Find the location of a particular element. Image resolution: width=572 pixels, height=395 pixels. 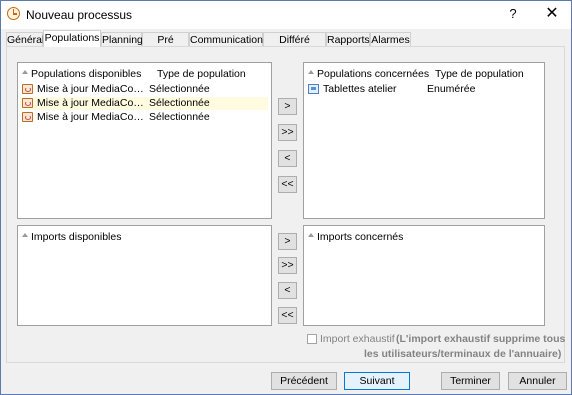

list-item: Tablettes atelier Enumérée is located at coordinates (424, 89).